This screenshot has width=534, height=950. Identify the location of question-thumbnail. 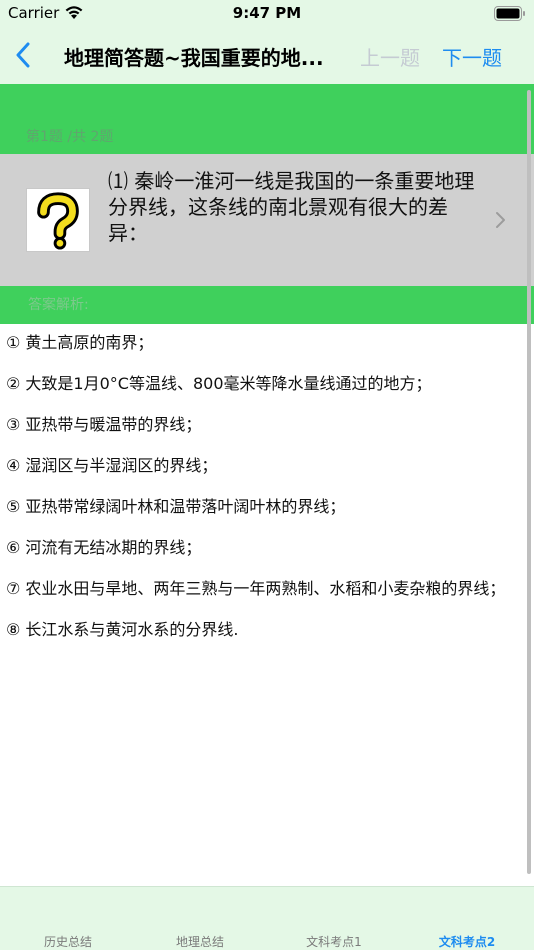
(58, 220).